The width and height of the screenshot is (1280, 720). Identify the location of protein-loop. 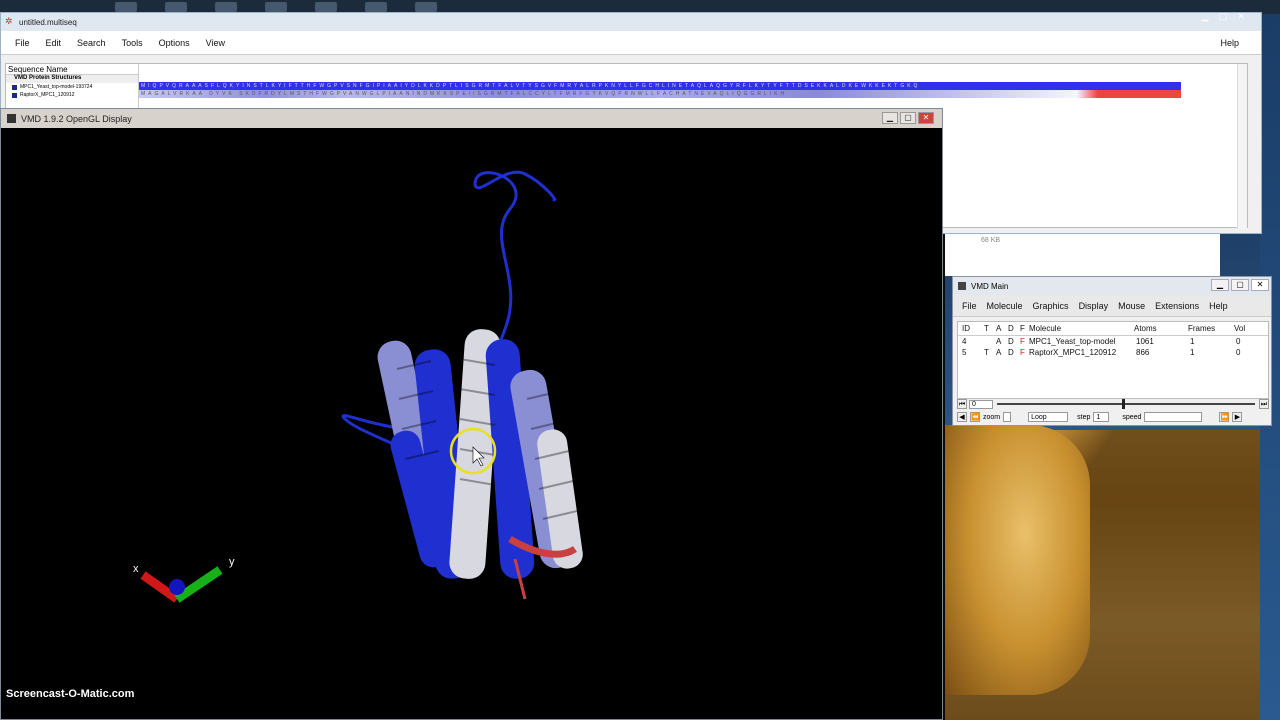
(515, 250).